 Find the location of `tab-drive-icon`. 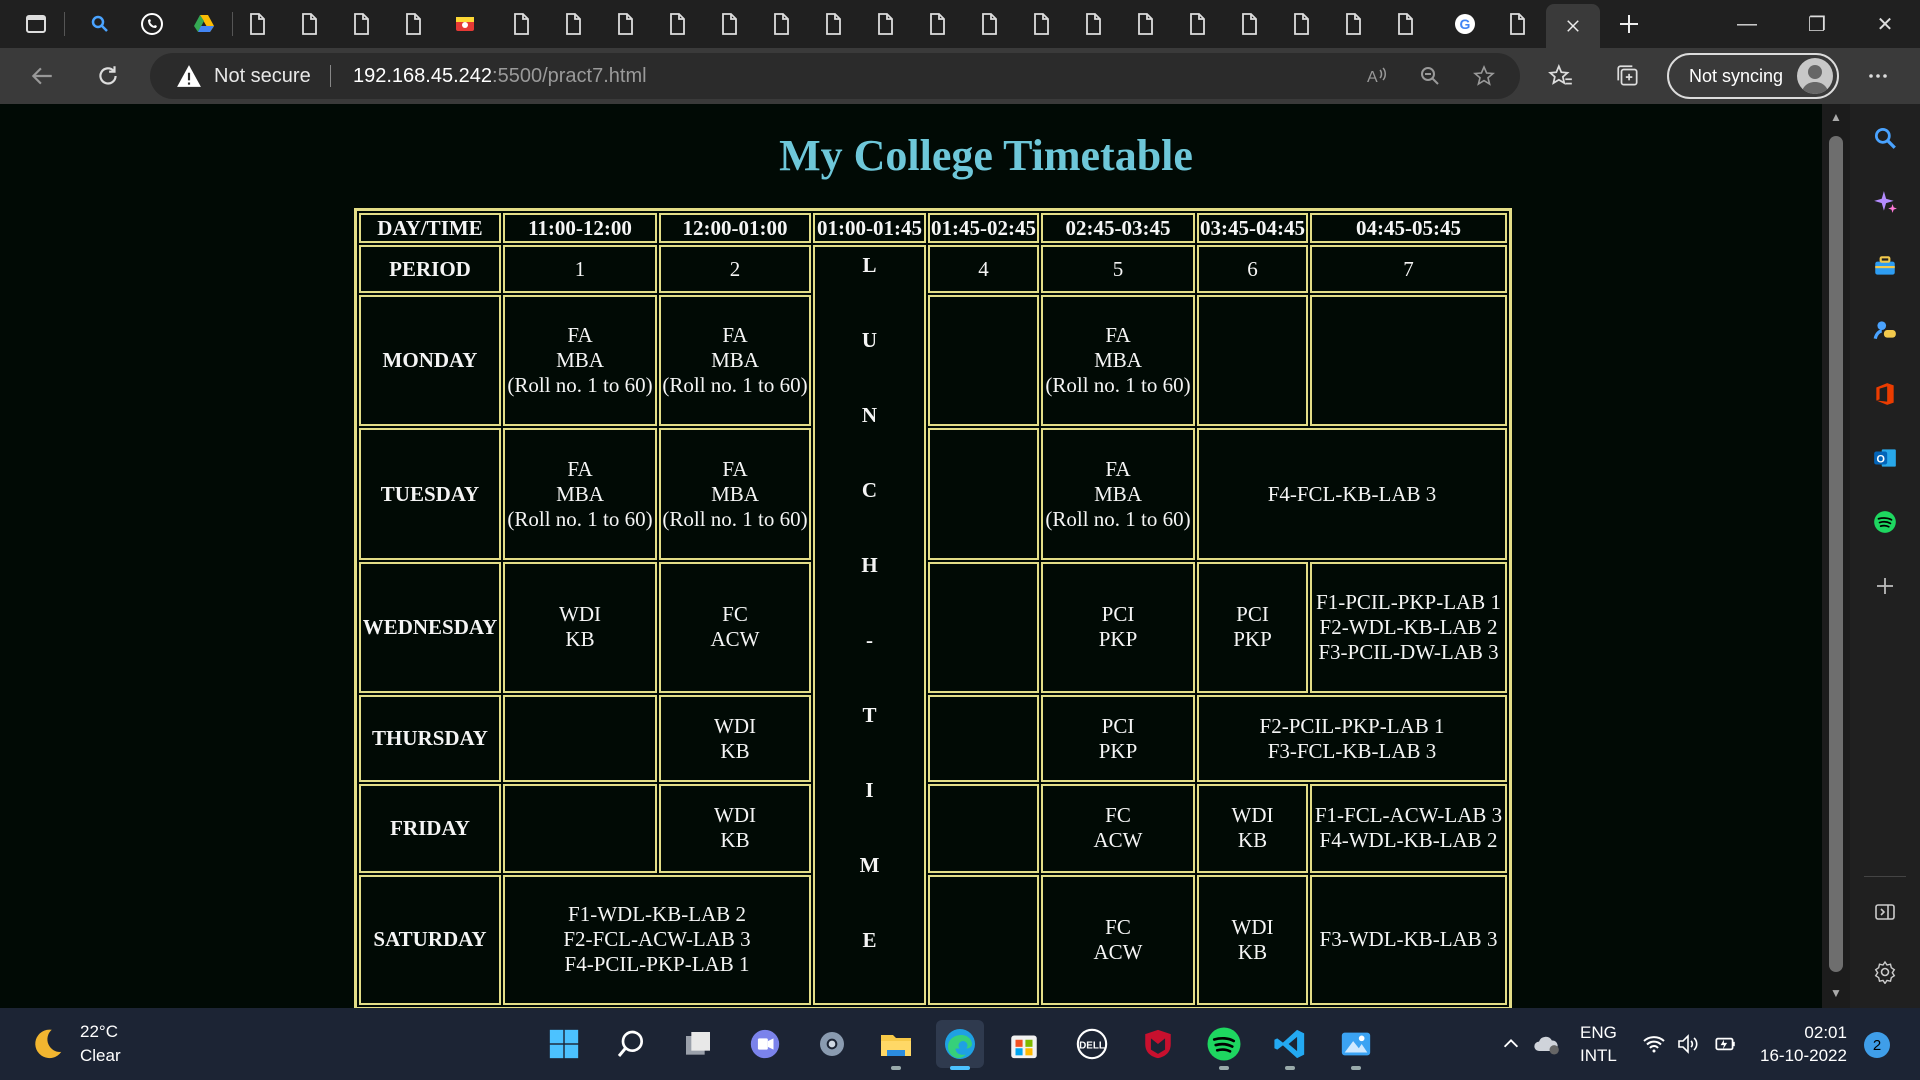

tab-drive-icon is located at coordinates (204, 24).